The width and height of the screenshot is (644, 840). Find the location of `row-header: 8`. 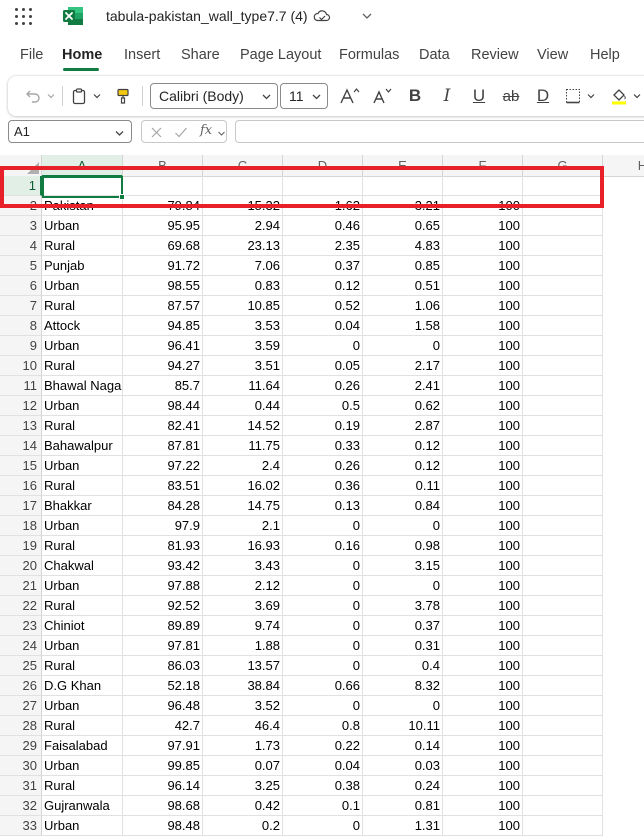

row-header: 8 is located at coordinates (21, 326).